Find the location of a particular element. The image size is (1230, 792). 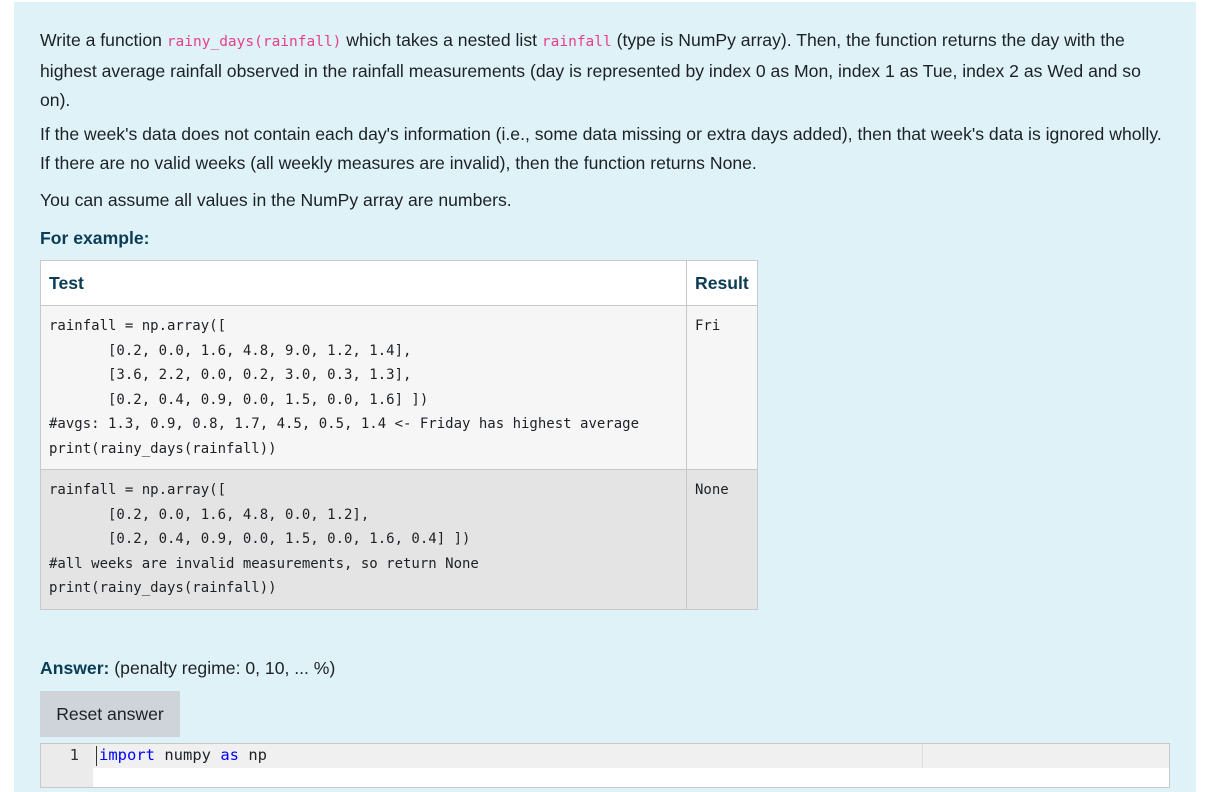

alias-name: np is located at coordinates (253, 755).